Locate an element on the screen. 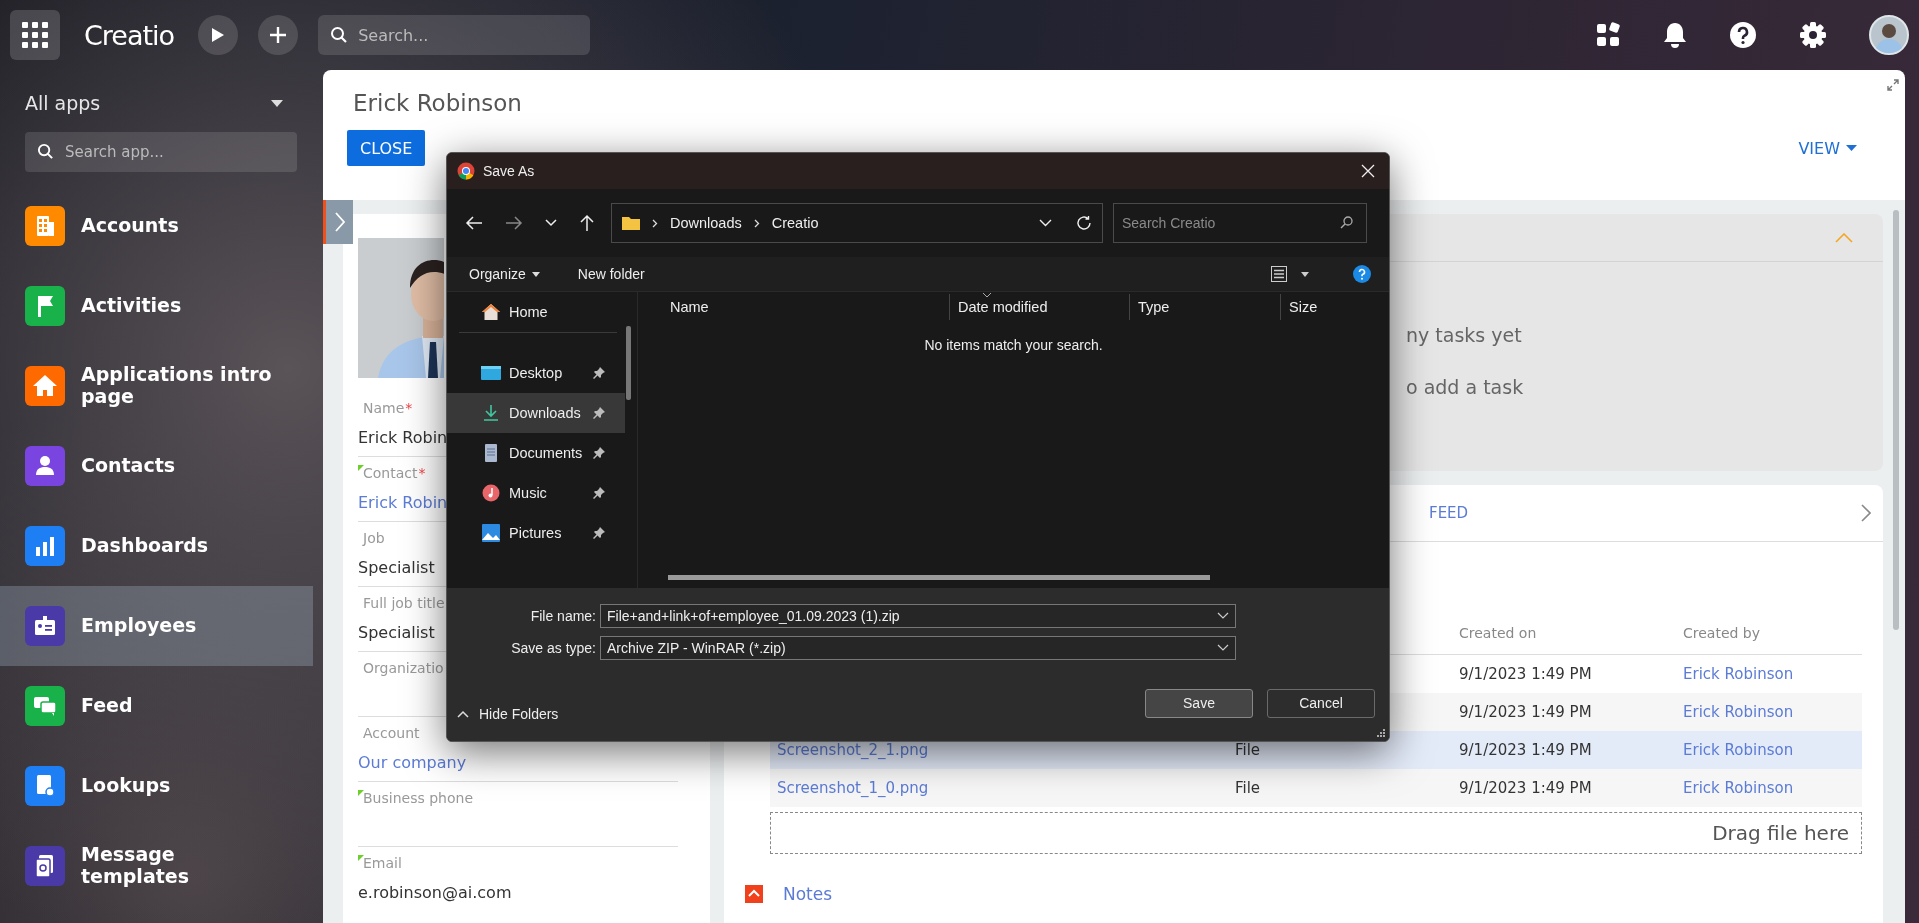  column-header: Type is located at coordinates (1205, 307).